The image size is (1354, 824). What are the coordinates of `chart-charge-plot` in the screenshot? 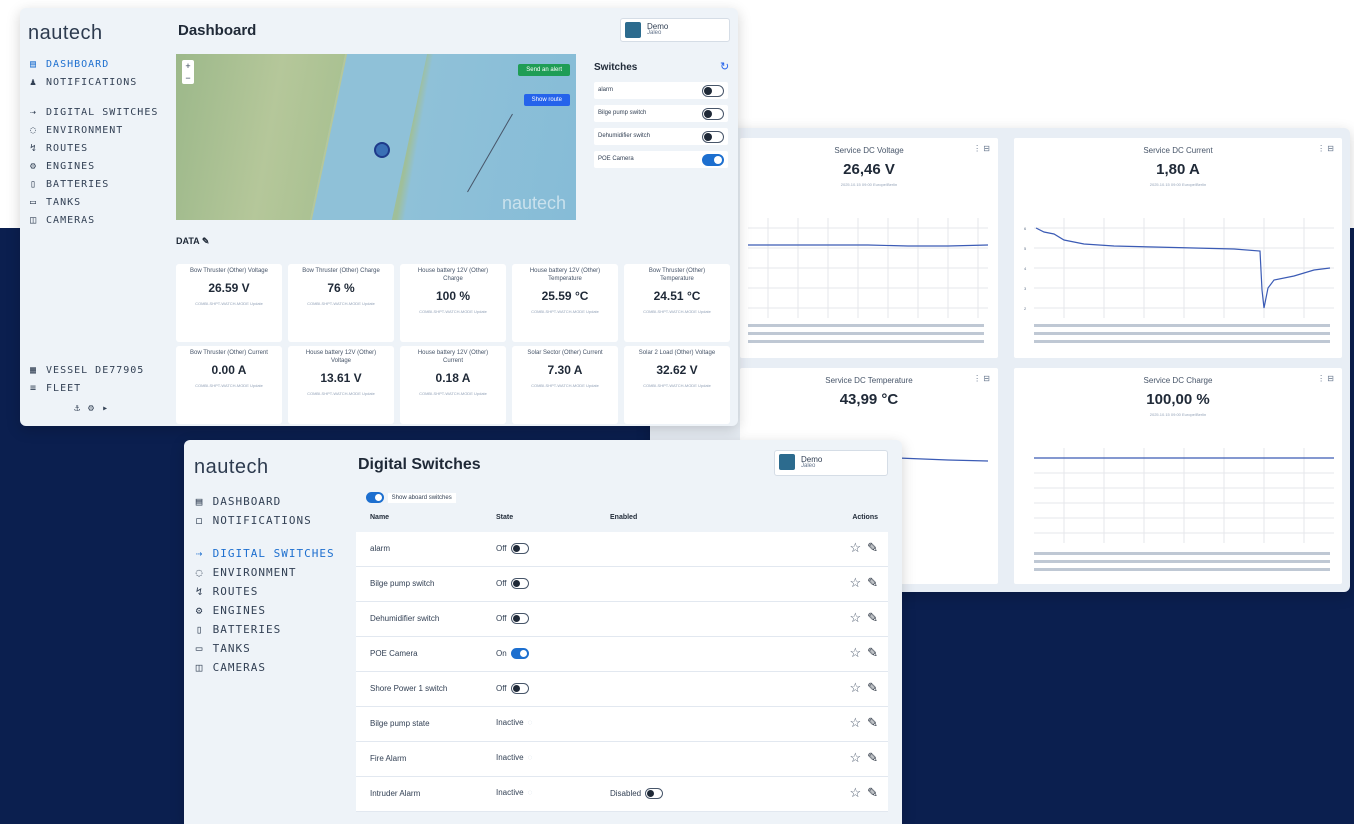 It's located at (1184, 509).